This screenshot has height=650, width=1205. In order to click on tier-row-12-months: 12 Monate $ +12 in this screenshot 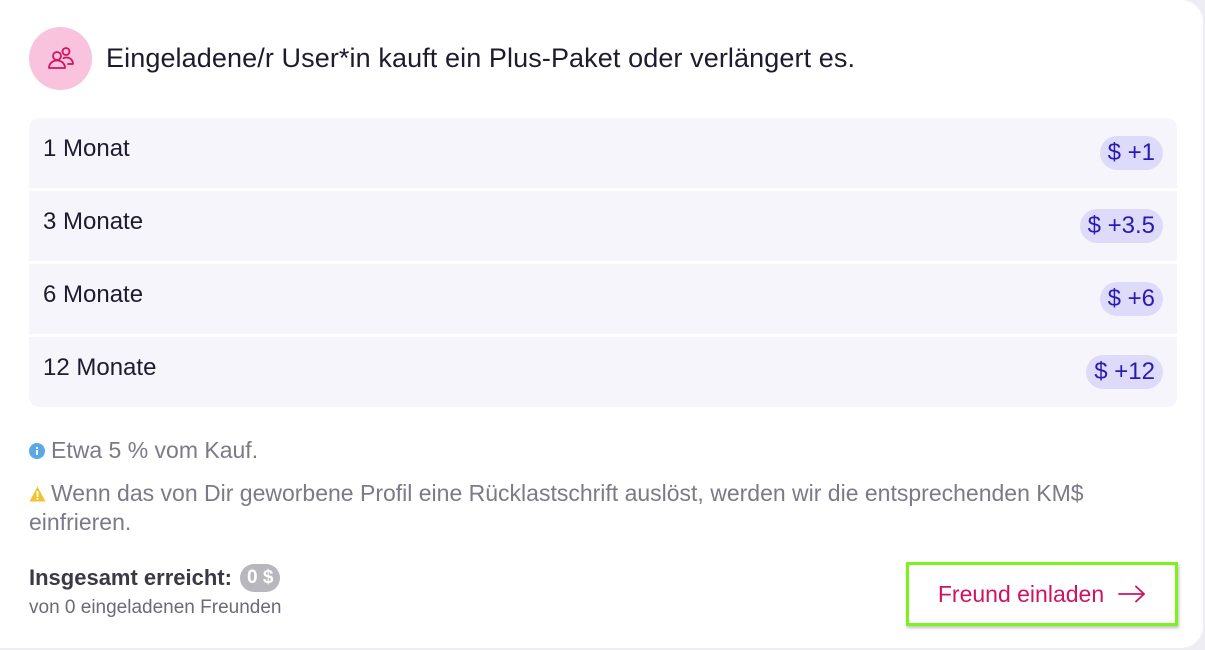, I will do `click(603, 372)`.